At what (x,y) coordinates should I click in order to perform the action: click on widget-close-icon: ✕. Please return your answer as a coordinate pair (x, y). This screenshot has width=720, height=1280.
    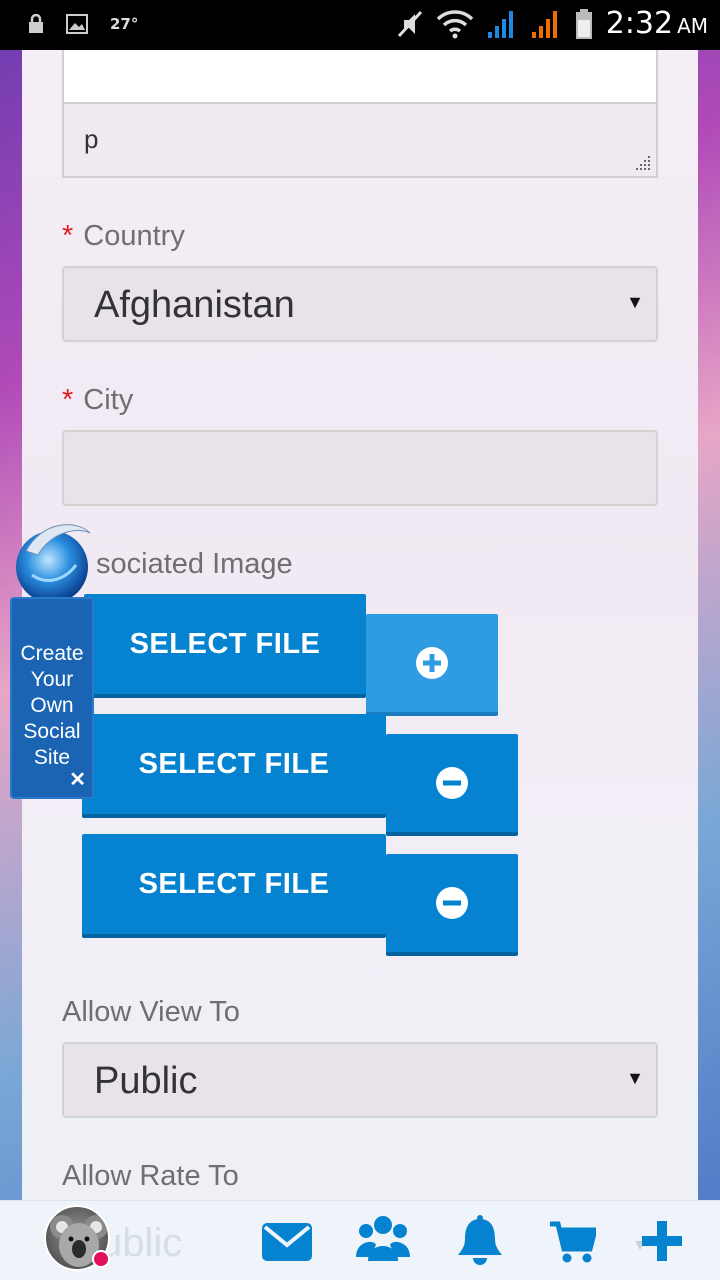
    Looking at the image, I should click on (77, 780).